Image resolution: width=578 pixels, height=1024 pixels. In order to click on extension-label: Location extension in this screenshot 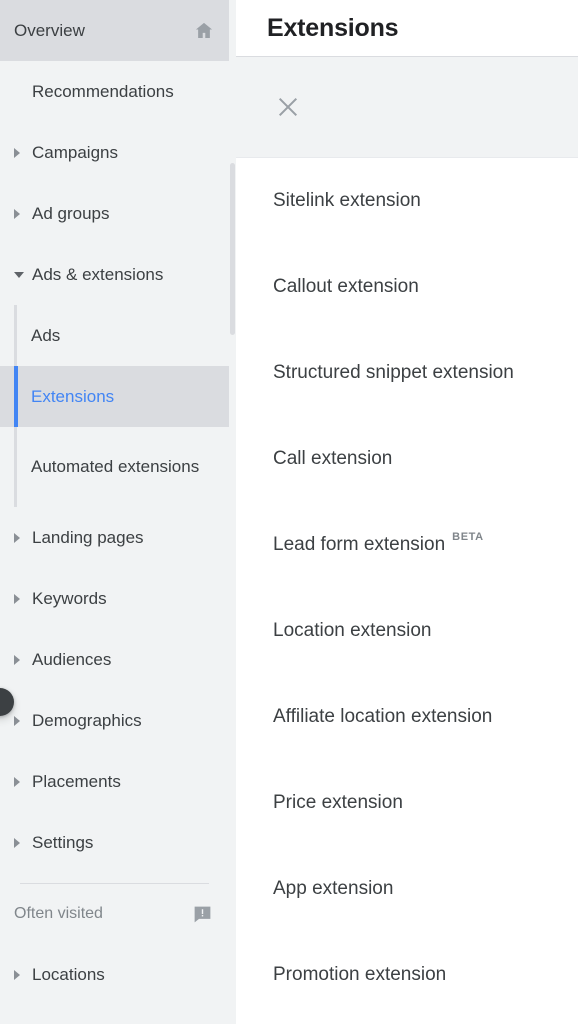, I will do `click(352, 630)`.